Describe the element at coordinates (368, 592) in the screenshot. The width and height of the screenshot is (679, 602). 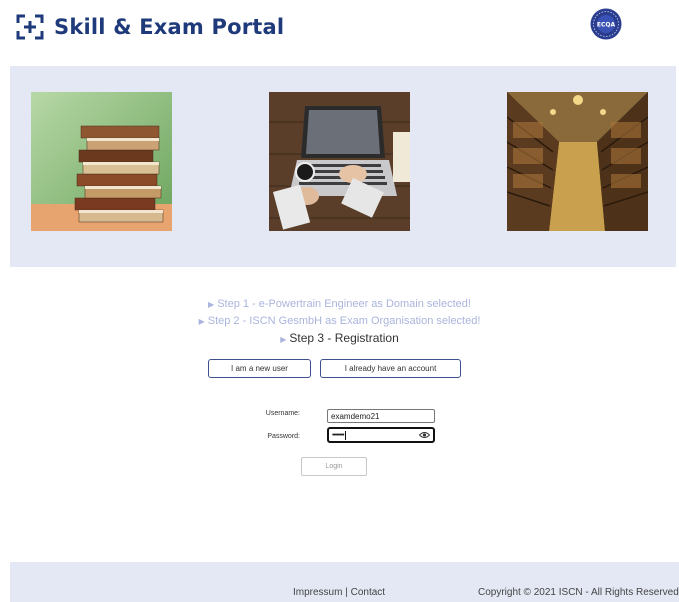
I see `contact-link: Contact` at that location.